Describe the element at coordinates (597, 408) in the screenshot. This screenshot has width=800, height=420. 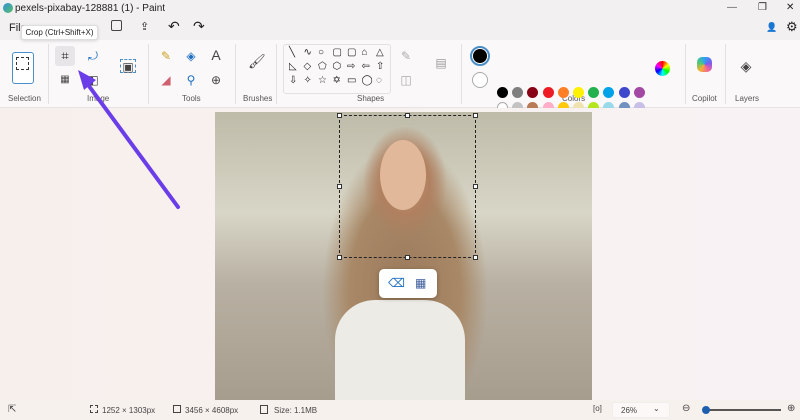
I see `fit-to-window-icon: [o]` at that location.